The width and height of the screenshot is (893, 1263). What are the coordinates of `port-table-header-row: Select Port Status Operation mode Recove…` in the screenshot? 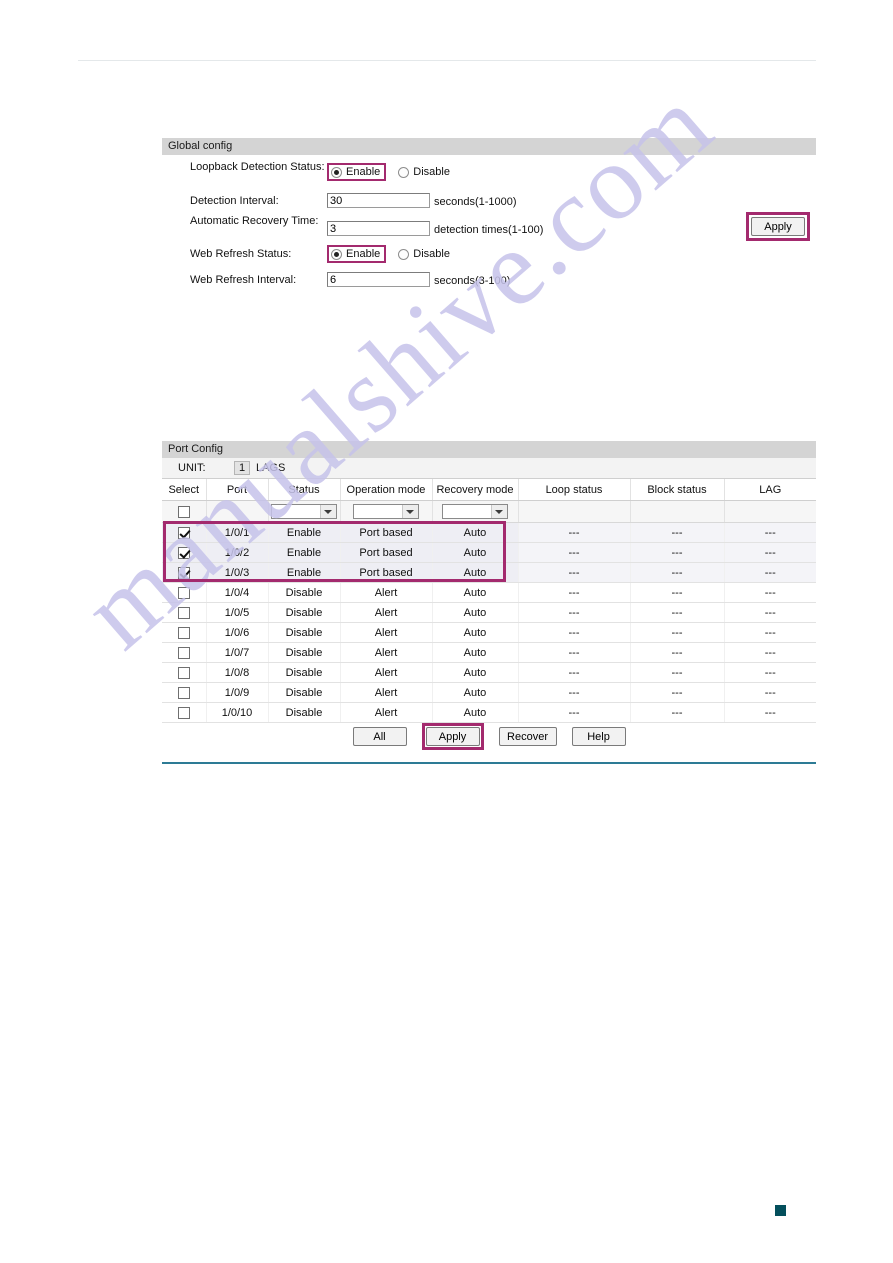 It's located at (489, 490).